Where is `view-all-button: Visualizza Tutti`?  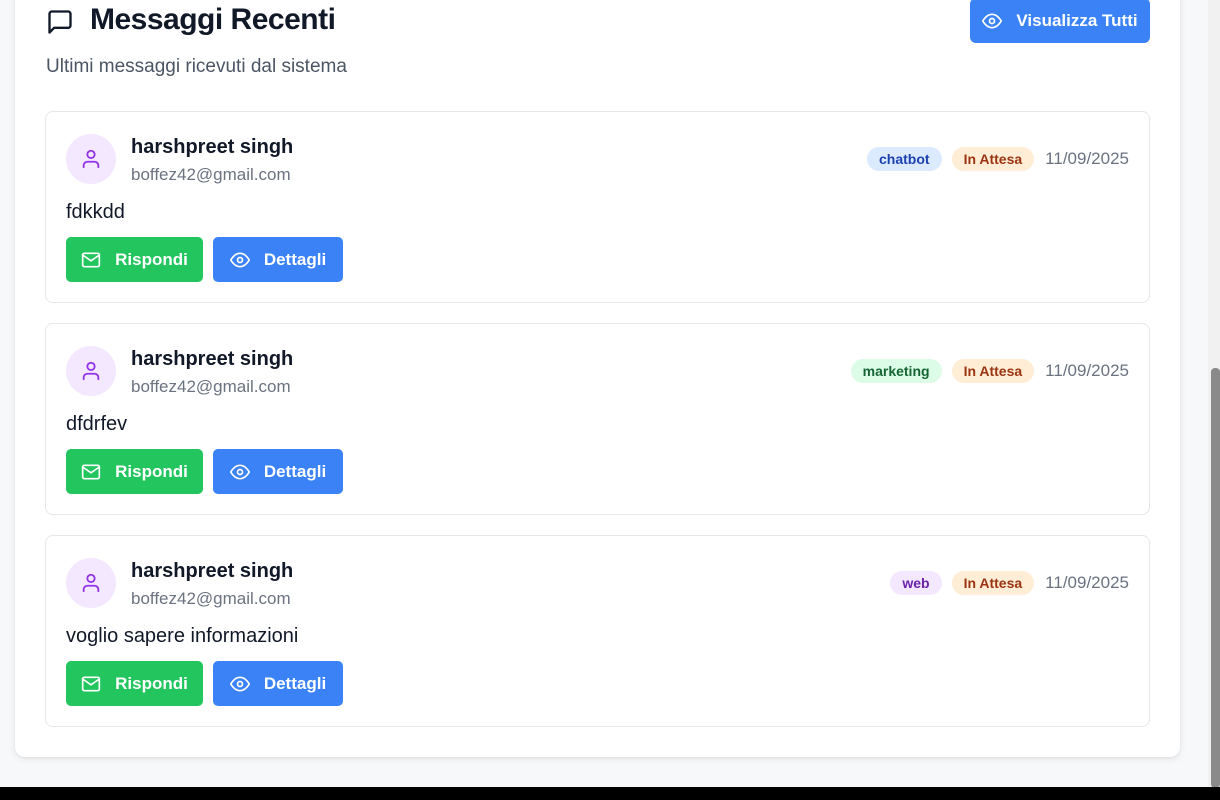 view-all-button: Visualizza Tutti is located at coordinates (1060, 21).